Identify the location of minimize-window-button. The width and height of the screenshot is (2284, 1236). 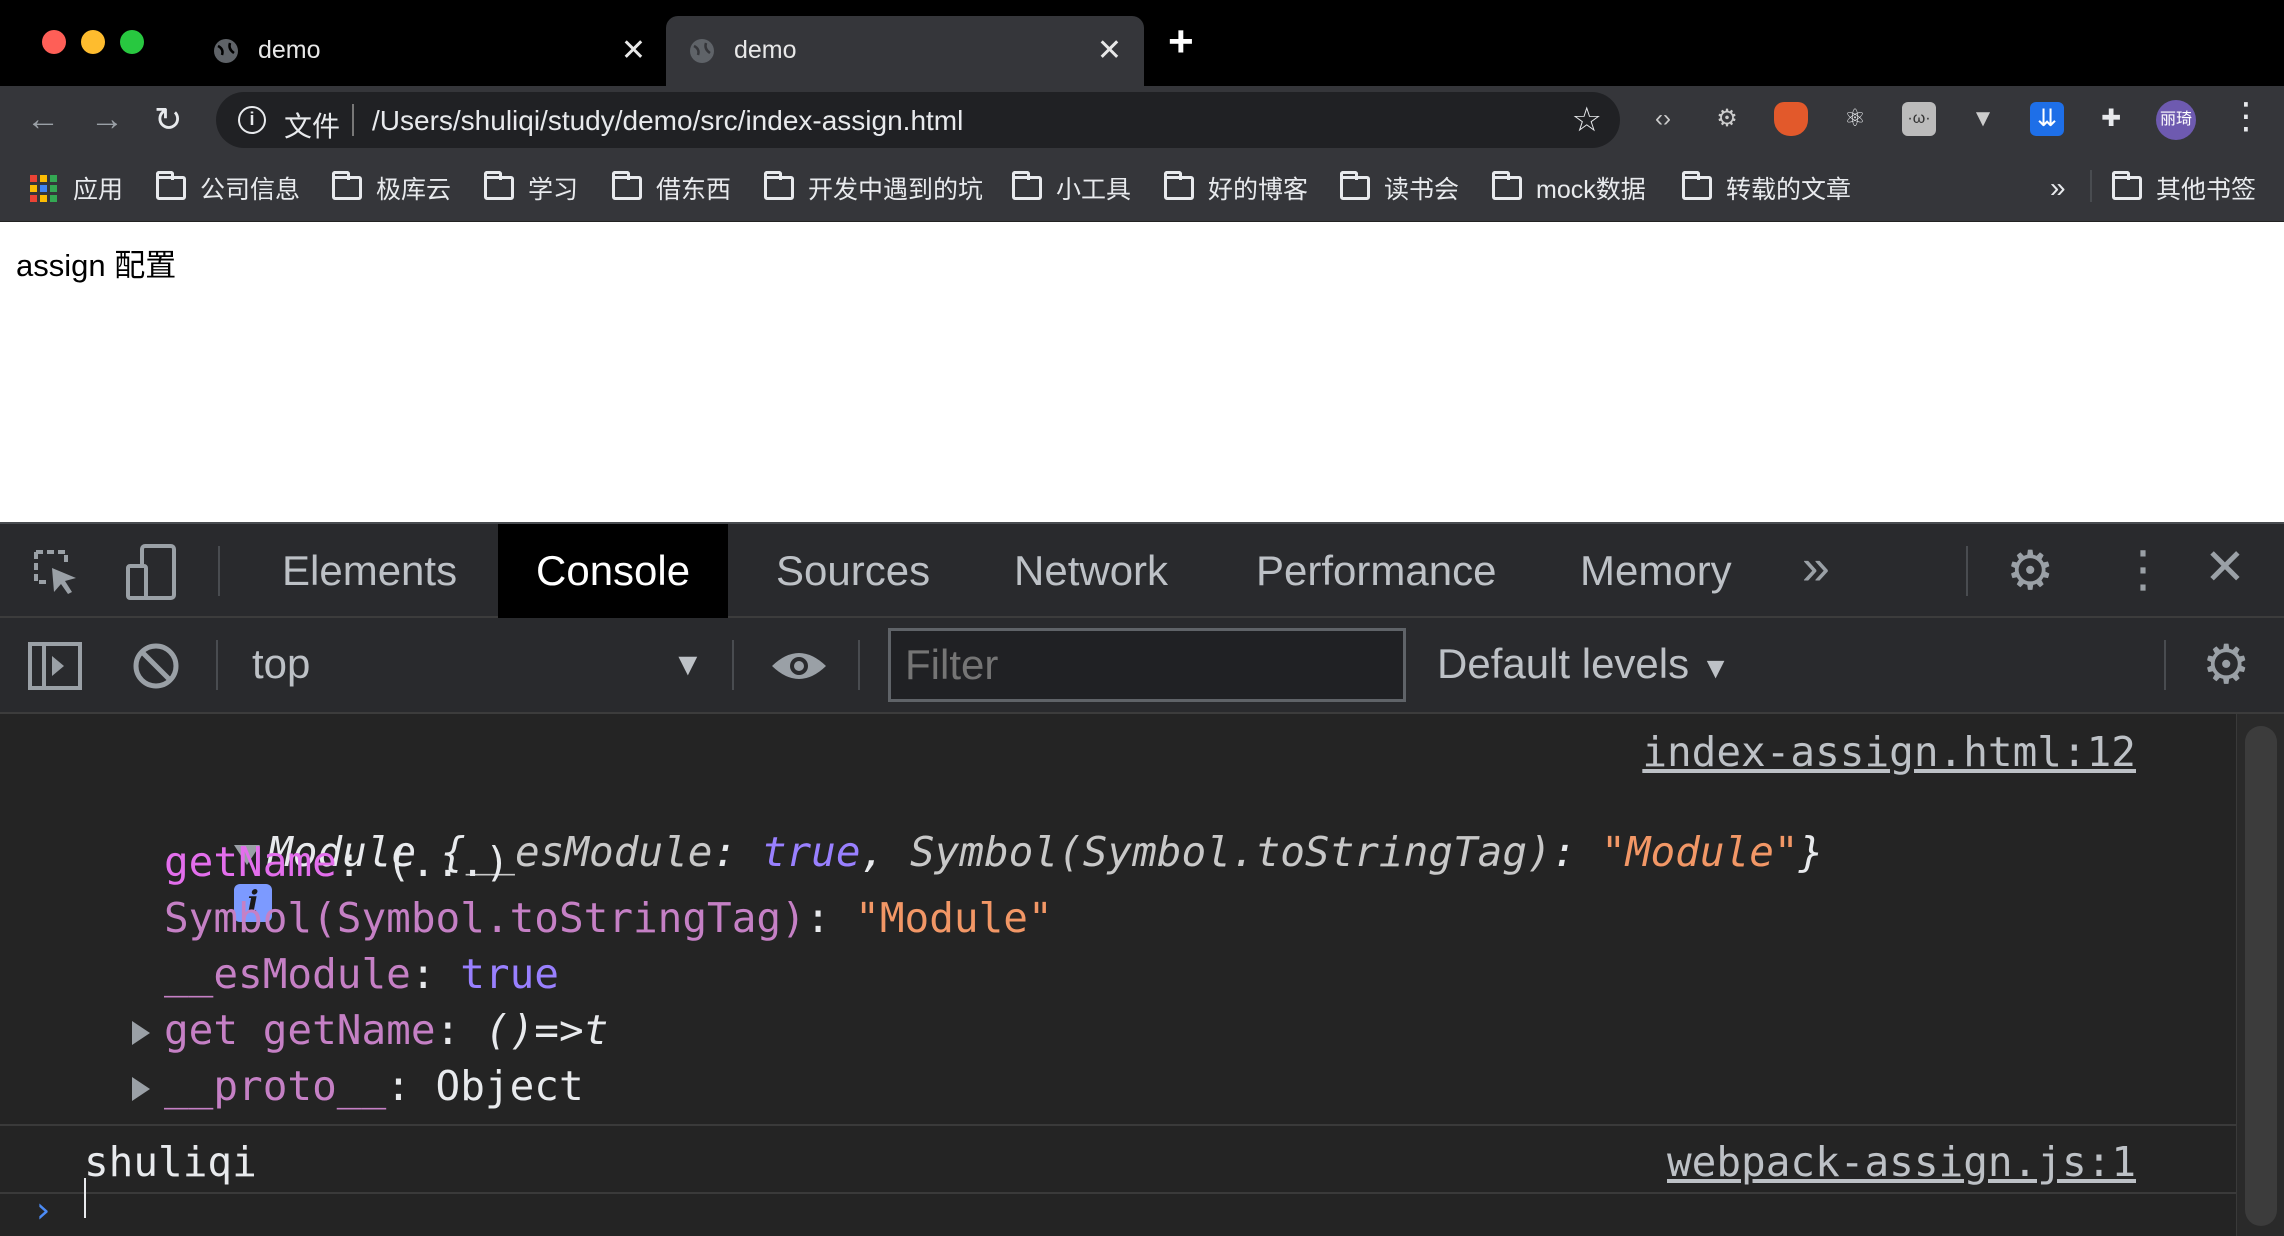
(93, 42).